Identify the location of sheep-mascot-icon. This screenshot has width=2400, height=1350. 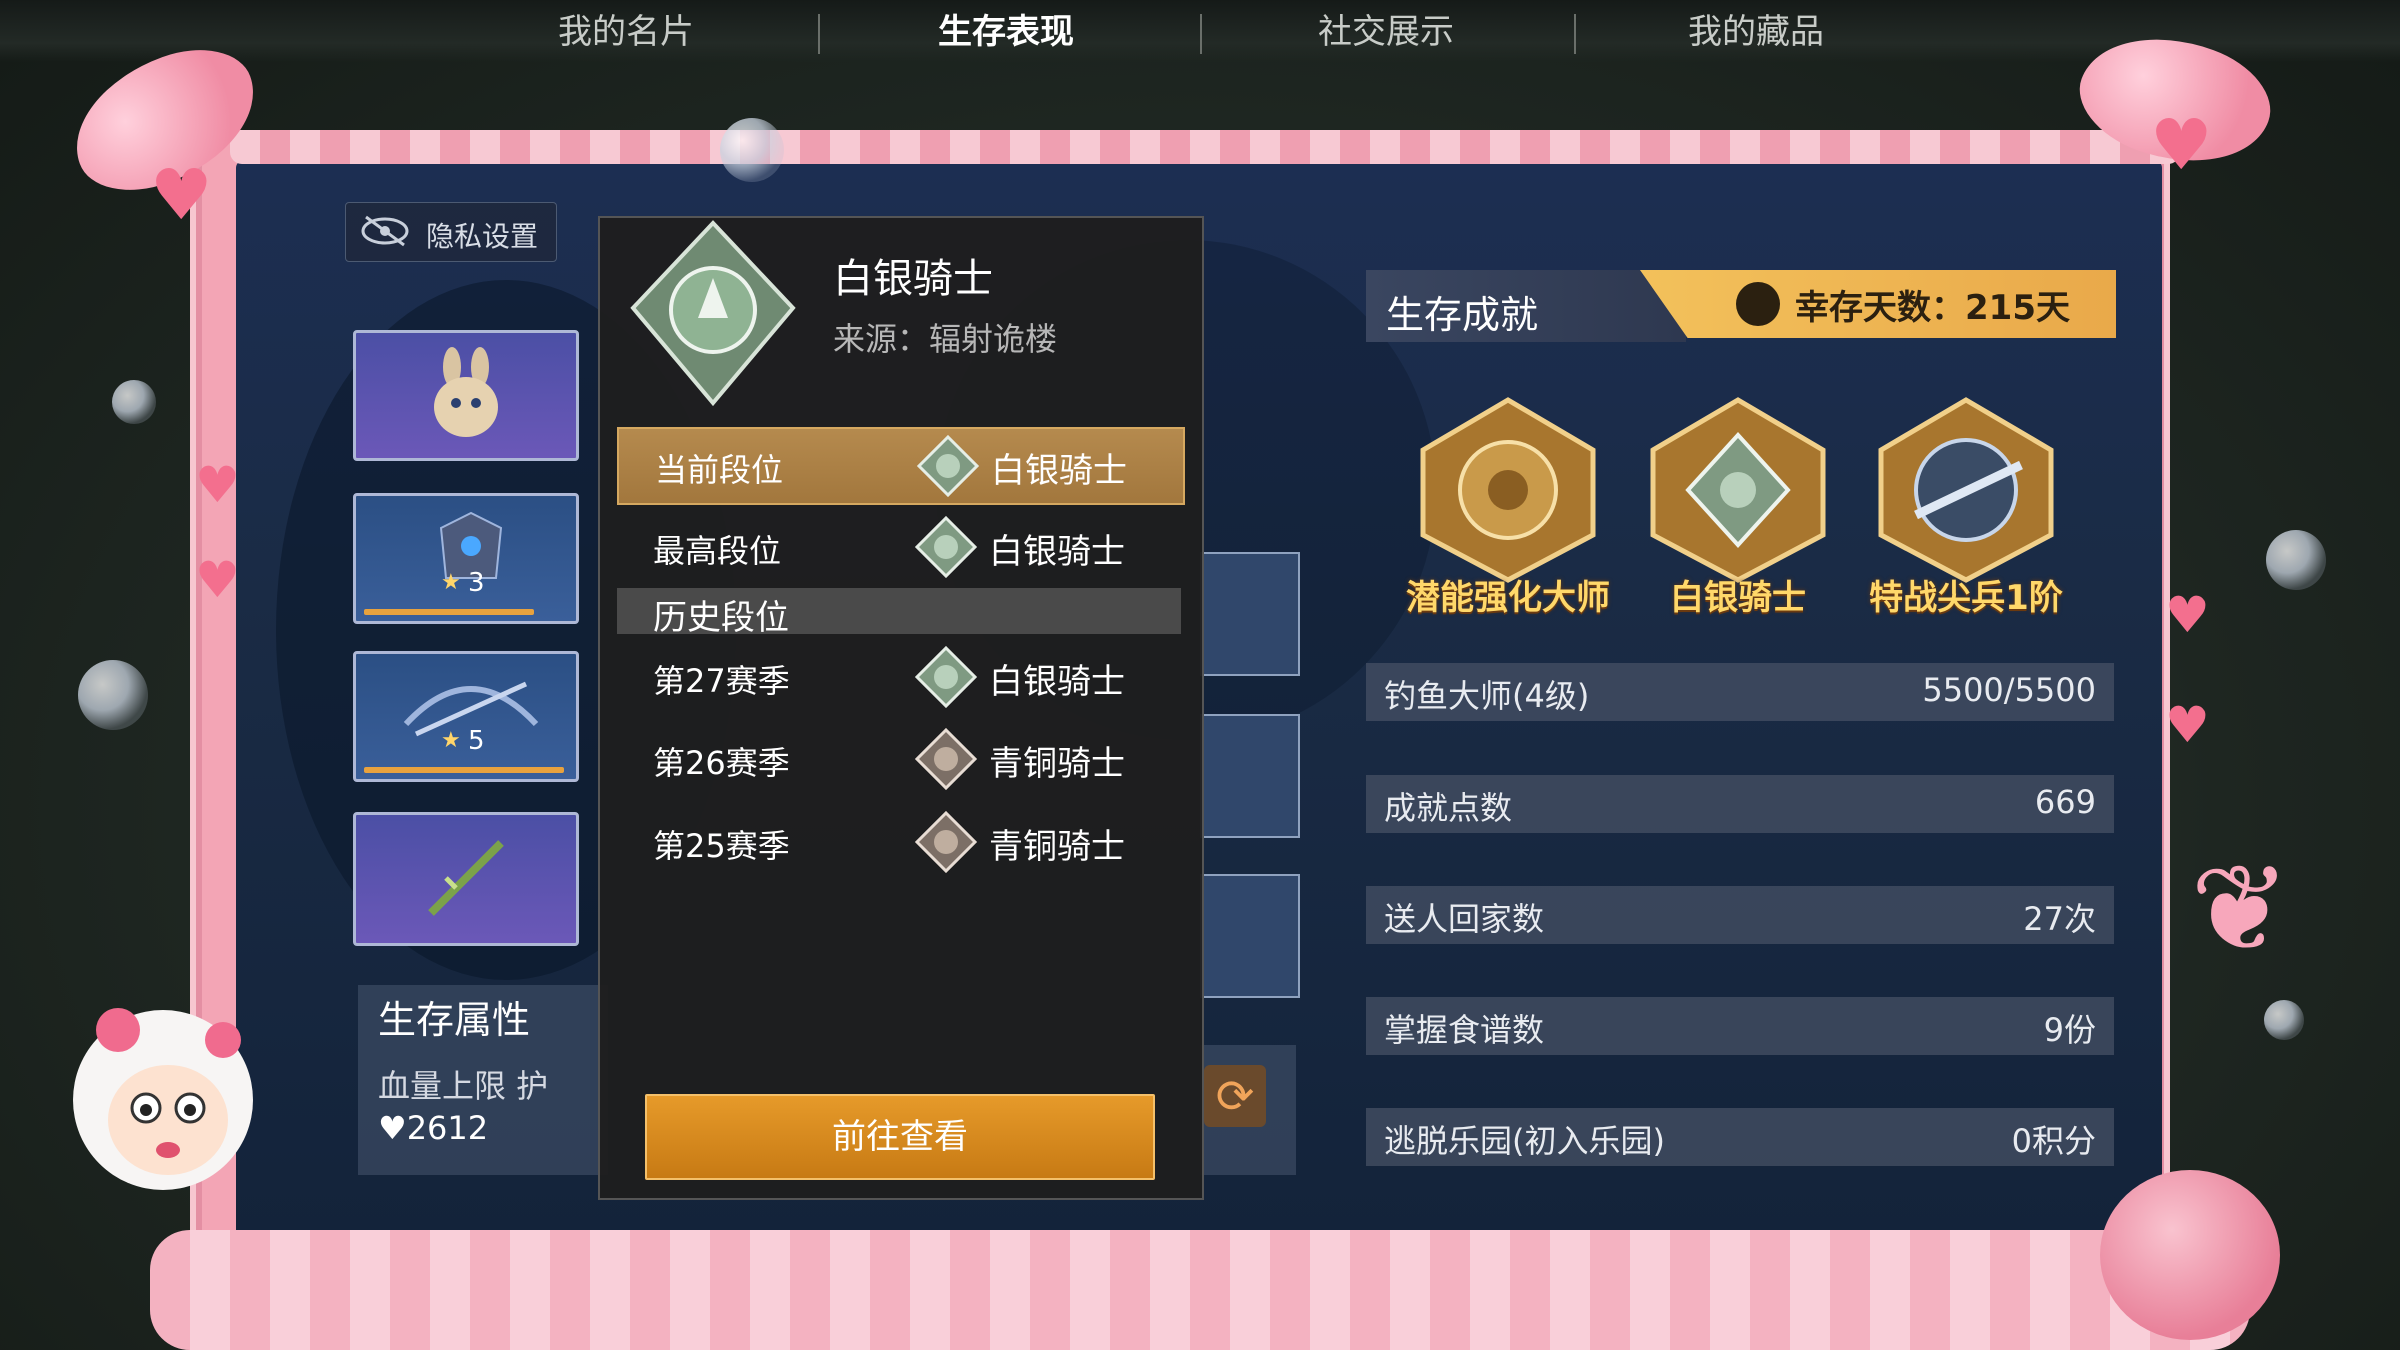
(163, 1099).